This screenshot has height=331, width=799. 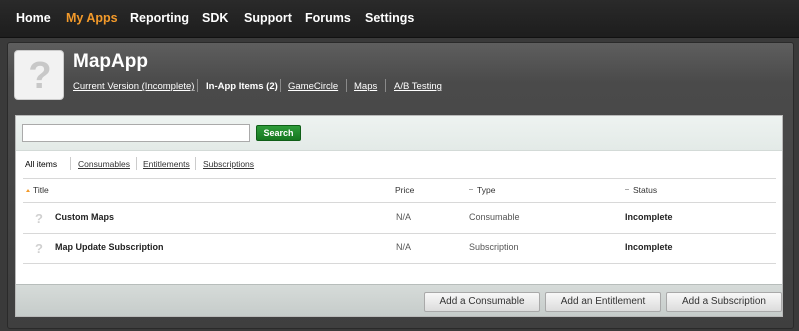 What do you see at coordinates (328, 18) in the screenshot?
I see `nav-forums: Forums` at bounding box center [328, 18].